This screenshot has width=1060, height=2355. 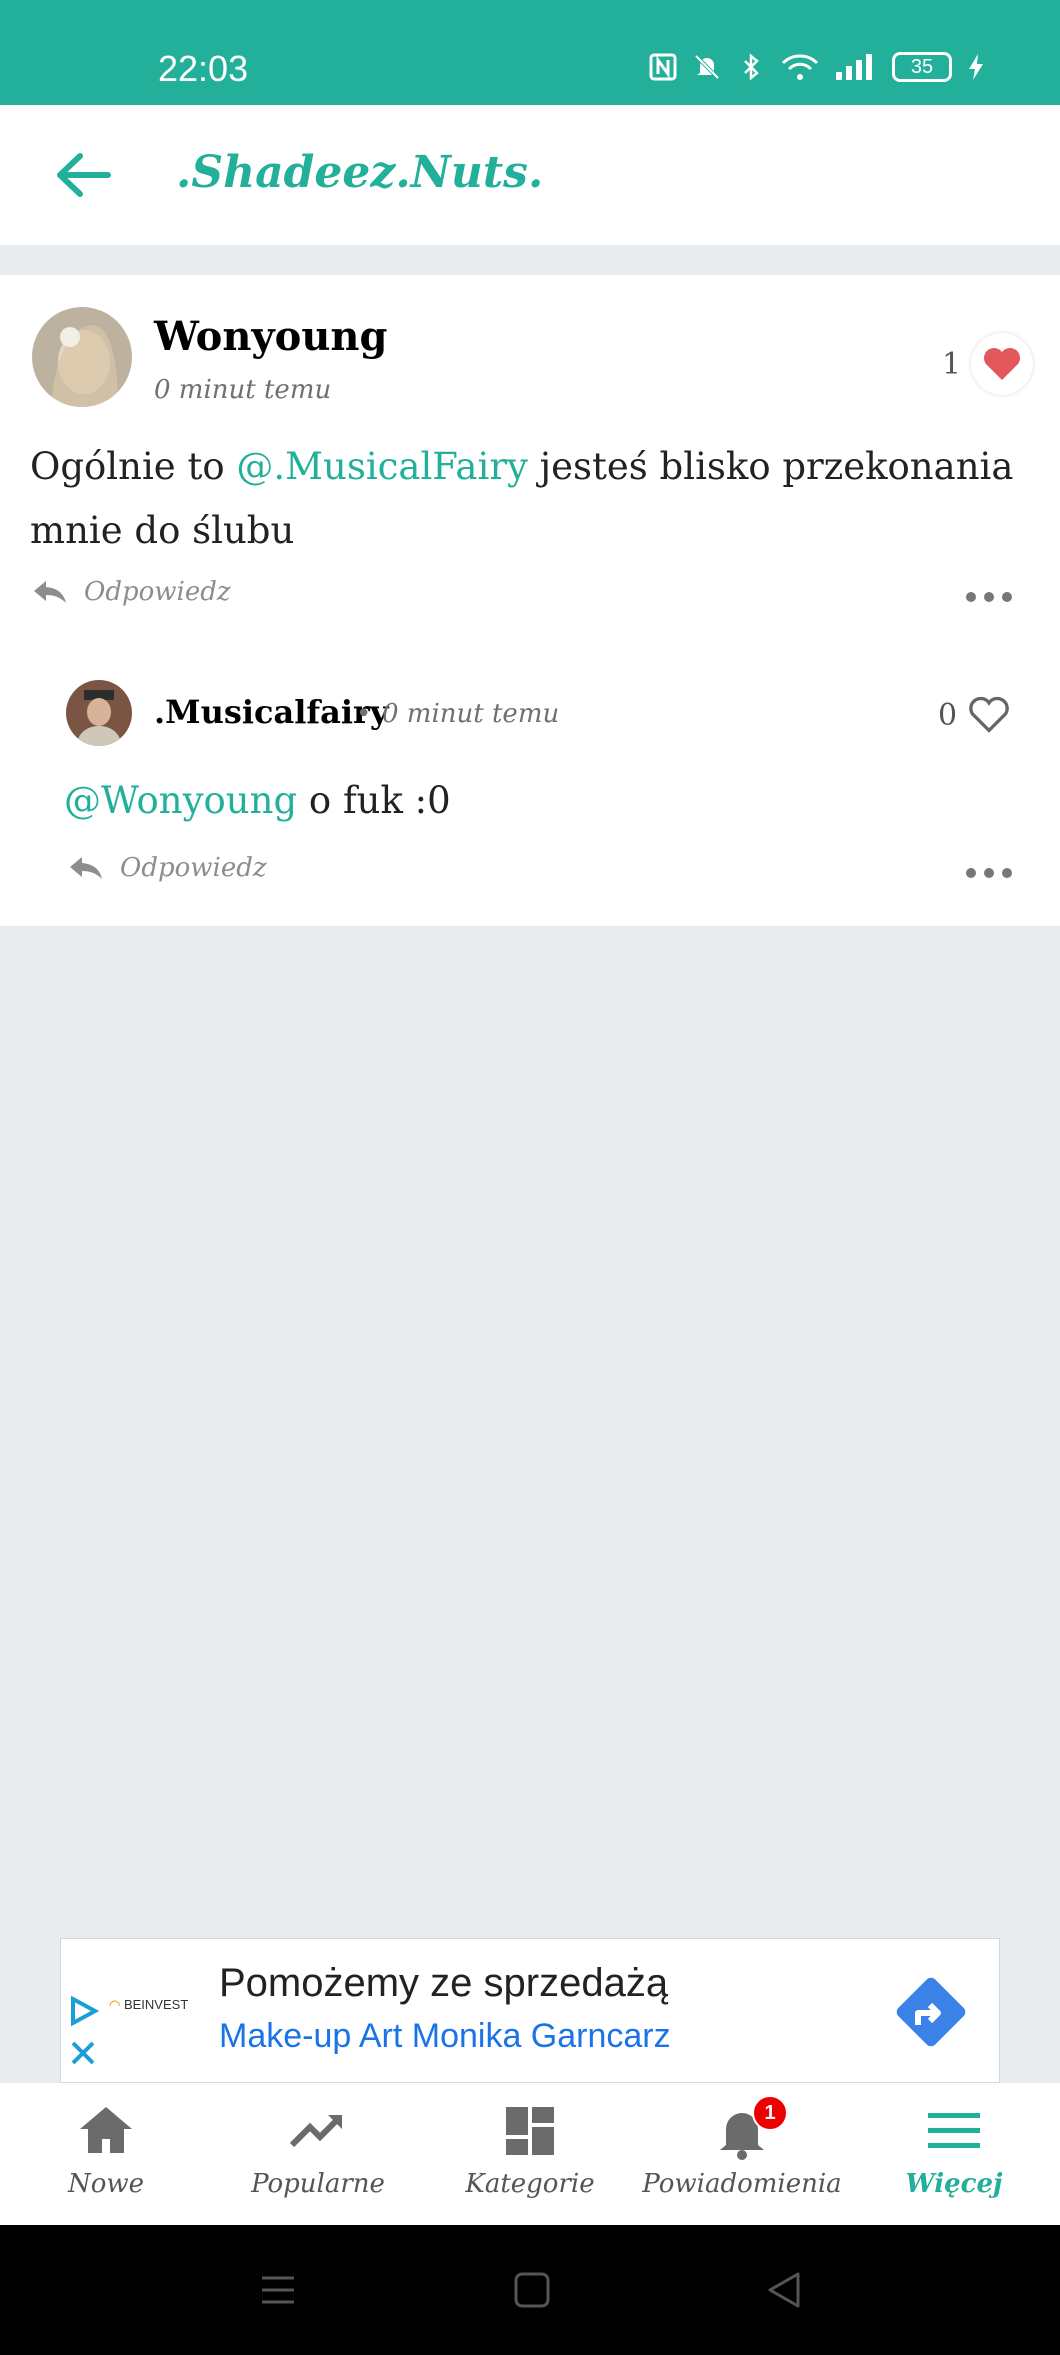 What do you see at coordinates (318, 2154) in the screenshot?
I see `nav-item-popularne: Popularne` at bounding box center [318, 2154].